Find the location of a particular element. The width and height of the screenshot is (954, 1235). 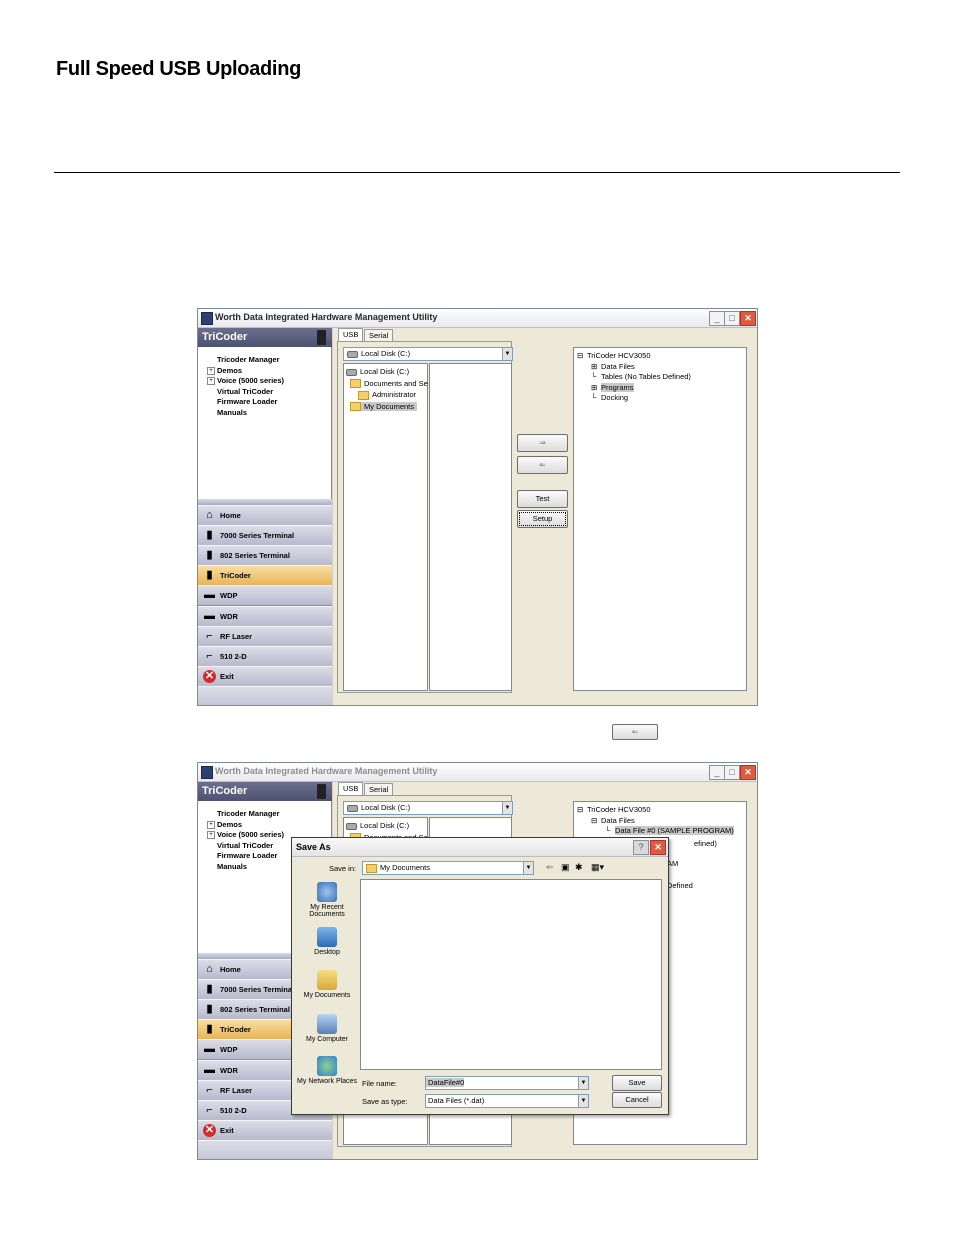

place-my-recent-documents: My Recent Documents is located at coordinates (327, 900).